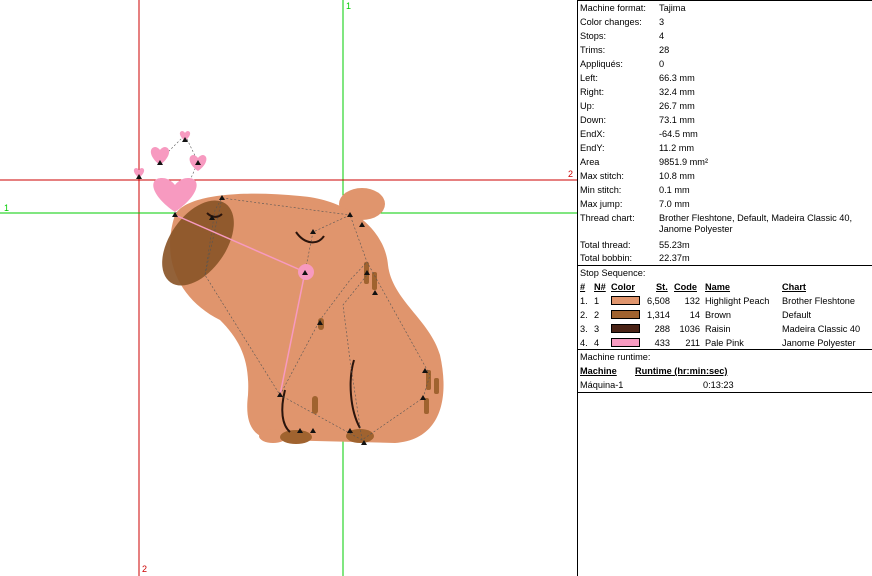 The width and height of the screenshot is (872, 576). What do you see at coordinates (658, 315) in the screenshot?
I see `row-stitches: 1,314` at bounding box center [658, 315].